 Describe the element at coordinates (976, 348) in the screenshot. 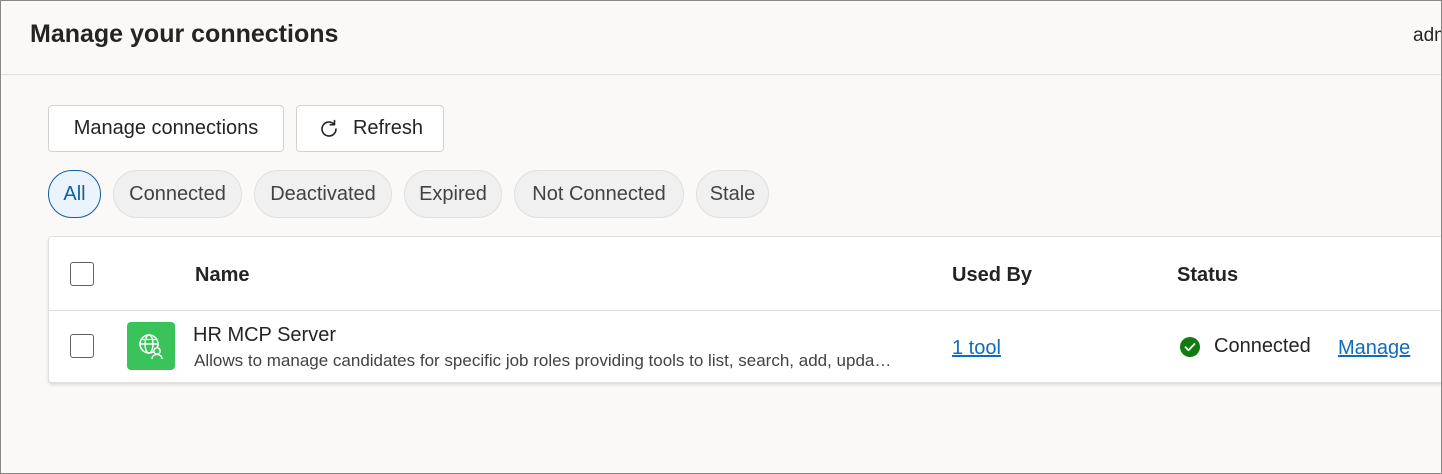

I see `used-by-link: 1 tool` at that location.